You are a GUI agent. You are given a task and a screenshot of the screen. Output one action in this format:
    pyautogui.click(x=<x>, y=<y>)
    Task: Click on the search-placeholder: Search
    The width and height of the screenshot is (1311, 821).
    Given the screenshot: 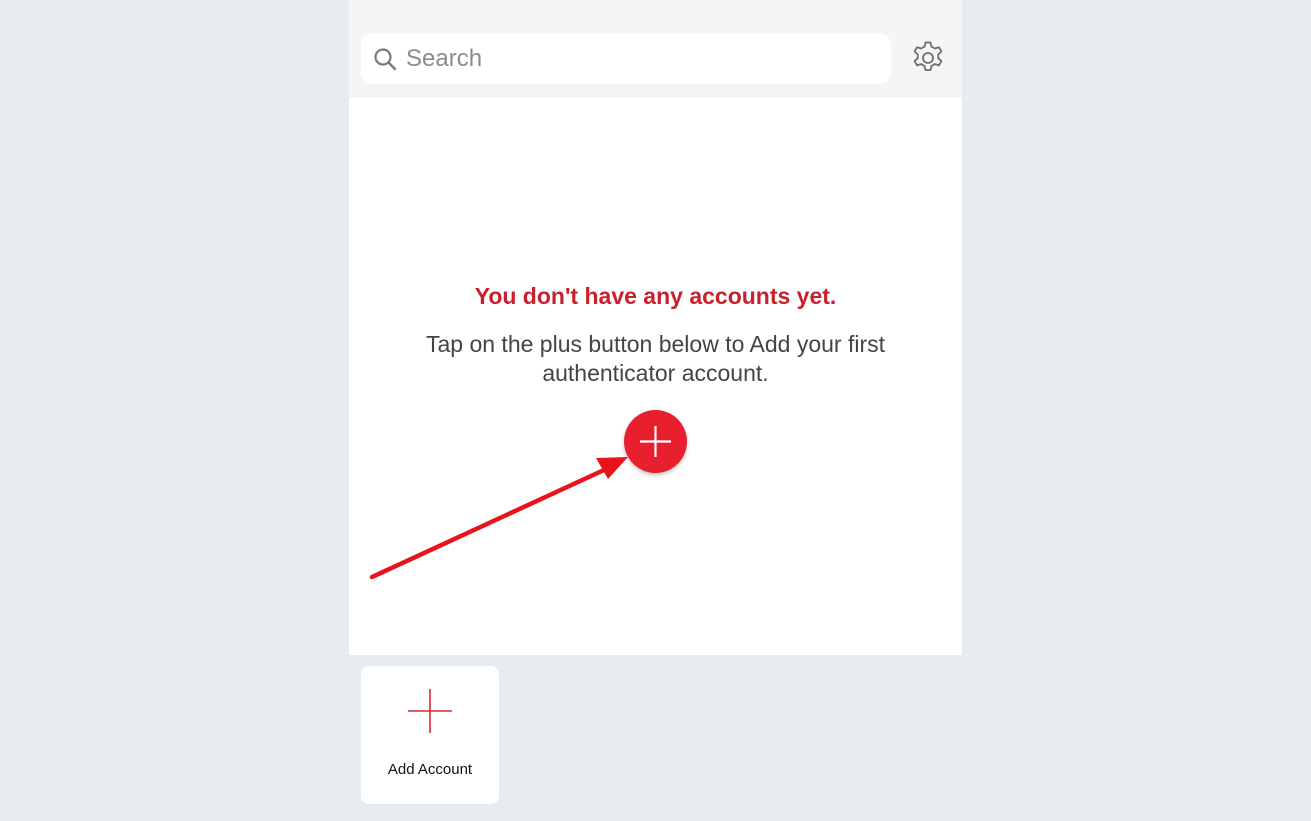 What is the action you would take?
    pyautogui.click(x=444, y=58)
    